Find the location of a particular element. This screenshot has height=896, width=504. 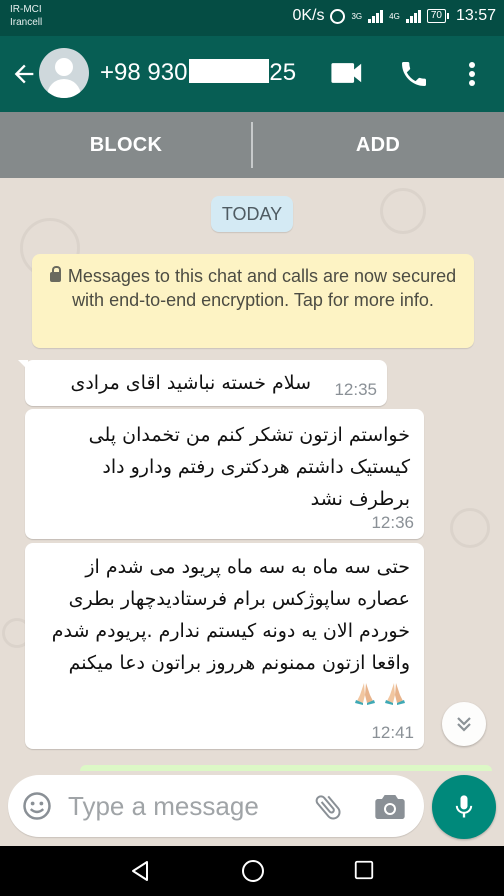

signal-label-2: 4G is located at coordinates (394, 16).